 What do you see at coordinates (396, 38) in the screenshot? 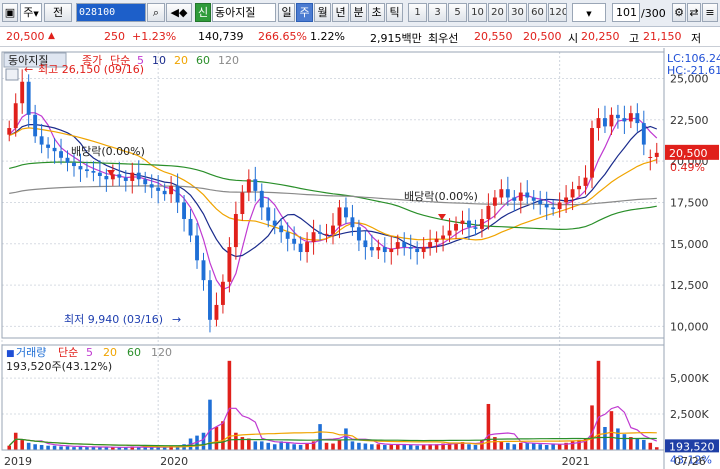
I see `amount: 2,915백만` at bounding box center [396, 38].